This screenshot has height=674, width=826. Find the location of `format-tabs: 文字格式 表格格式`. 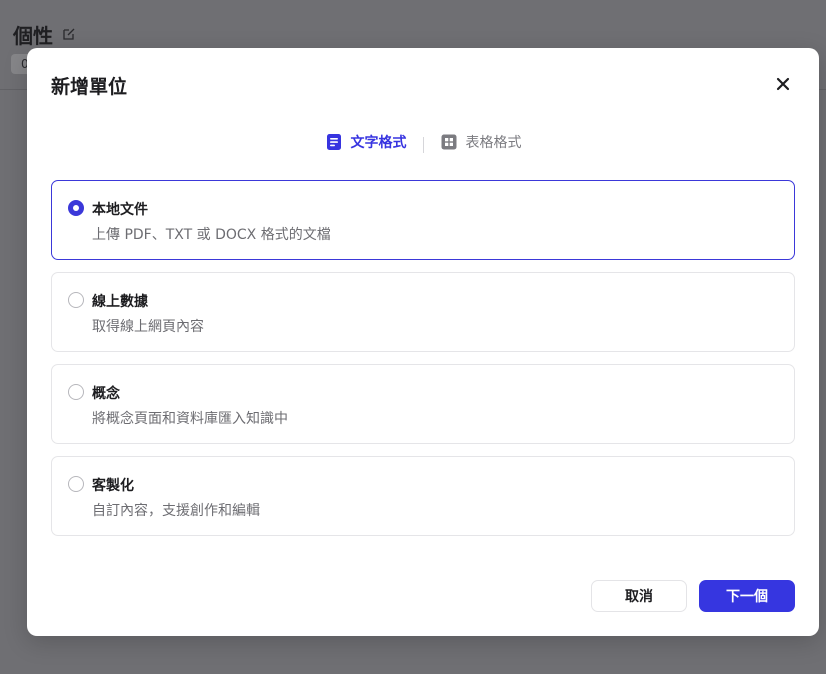

format-tabs: 文字格式 表格格式 is located at coordinates (423, 142).